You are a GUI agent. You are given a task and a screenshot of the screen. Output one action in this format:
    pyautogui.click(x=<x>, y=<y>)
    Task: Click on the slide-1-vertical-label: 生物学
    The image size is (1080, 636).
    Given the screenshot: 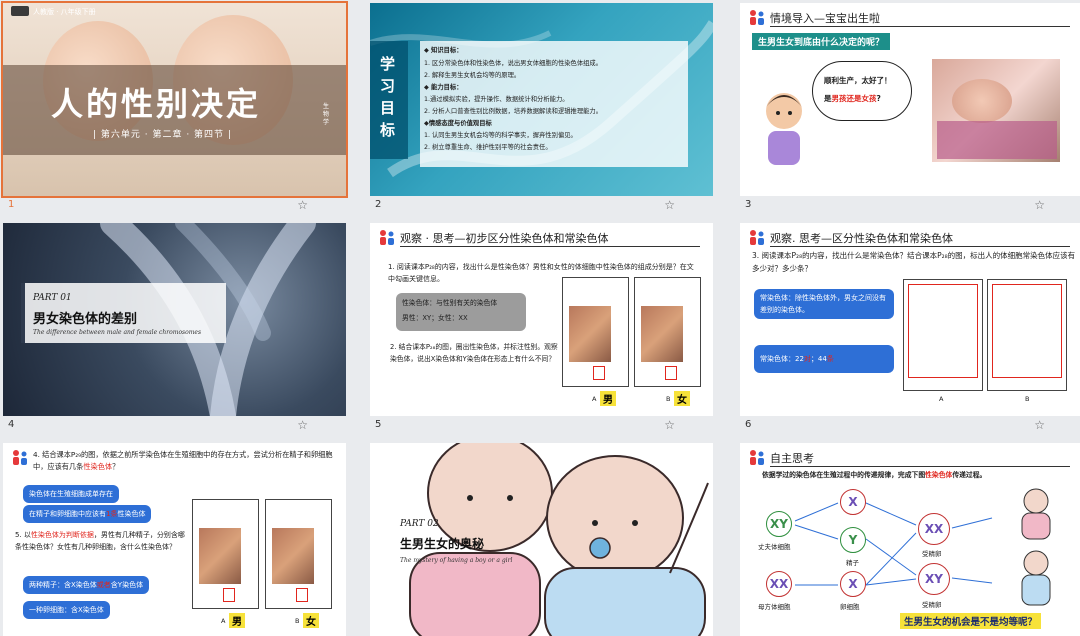 What is the action you would take?
    pyautogui.click(x=326, y=114)
    